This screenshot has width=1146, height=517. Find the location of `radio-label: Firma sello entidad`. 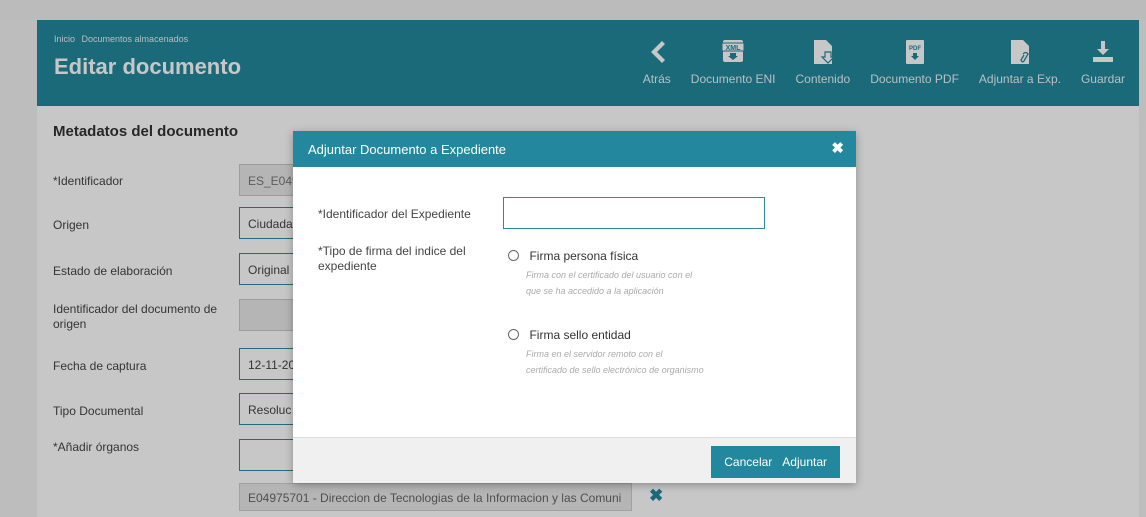

radio-label: Firma sello entidad is located at coordinates (580, 334).